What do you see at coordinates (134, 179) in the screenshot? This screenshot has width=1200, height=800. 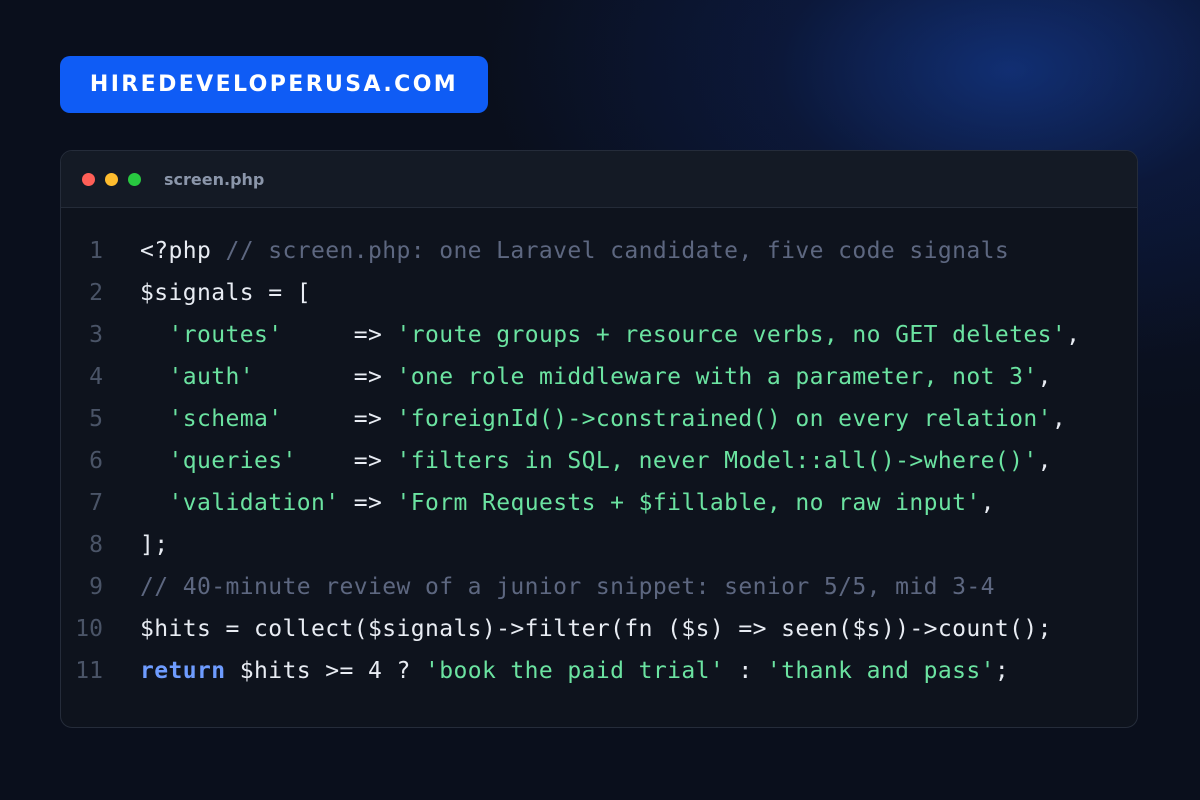 I see `maximize-window-icon` at bounding box center [134, 179].